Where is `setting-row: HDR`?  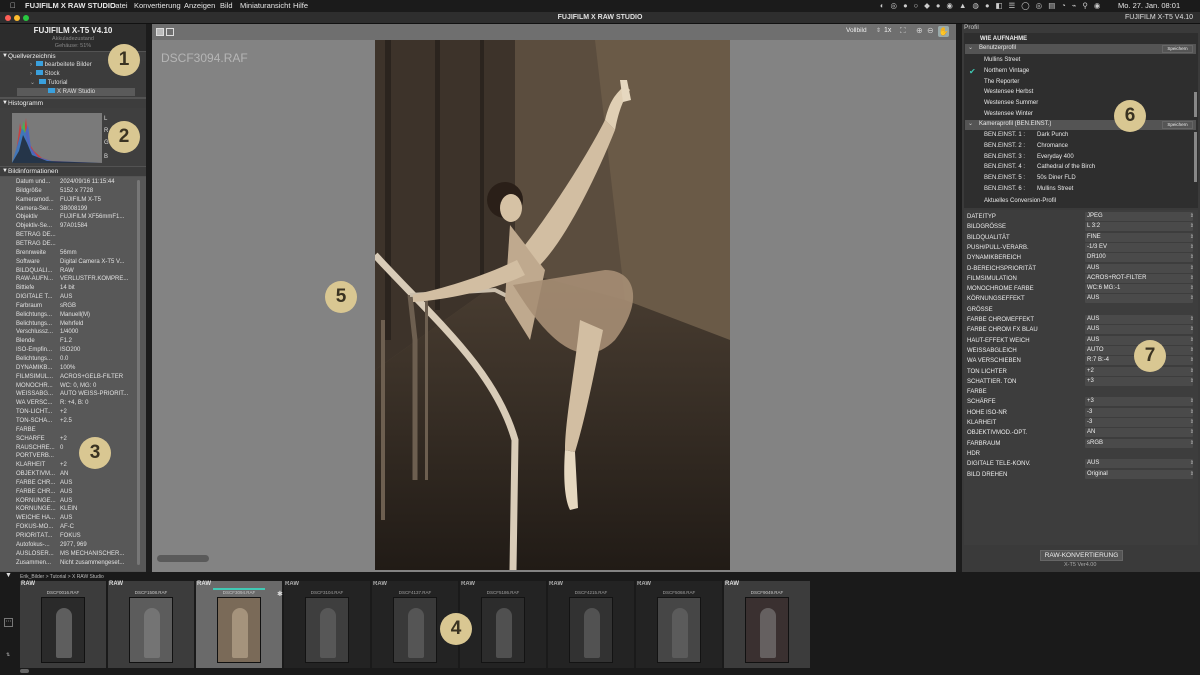 setting-row: HDR is located at coordinates (1080, 454).